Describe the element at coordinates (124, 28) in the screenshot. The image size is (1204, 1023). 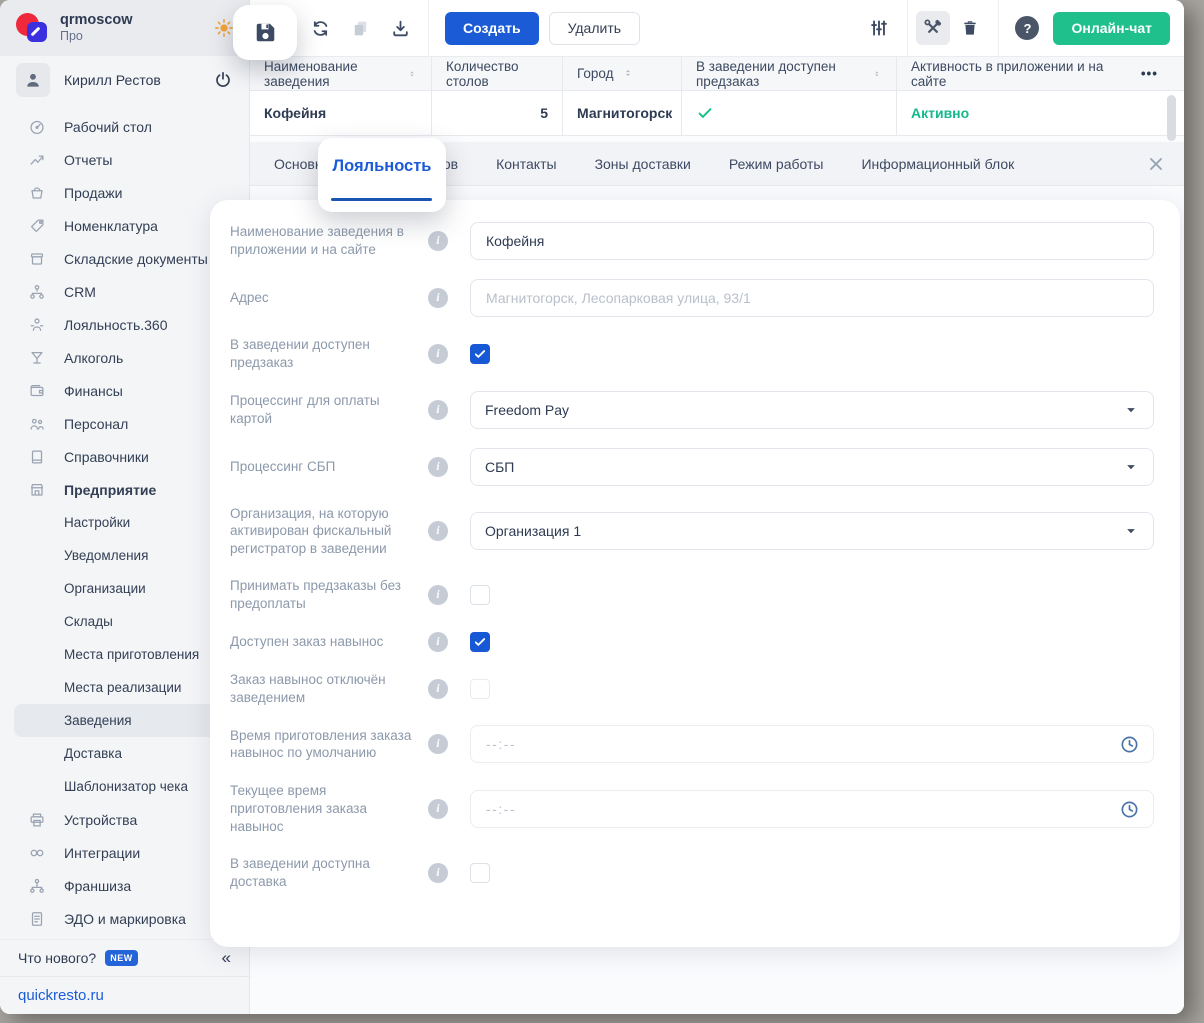
I see `sidebar-header: qrmoscow Про` at that location.